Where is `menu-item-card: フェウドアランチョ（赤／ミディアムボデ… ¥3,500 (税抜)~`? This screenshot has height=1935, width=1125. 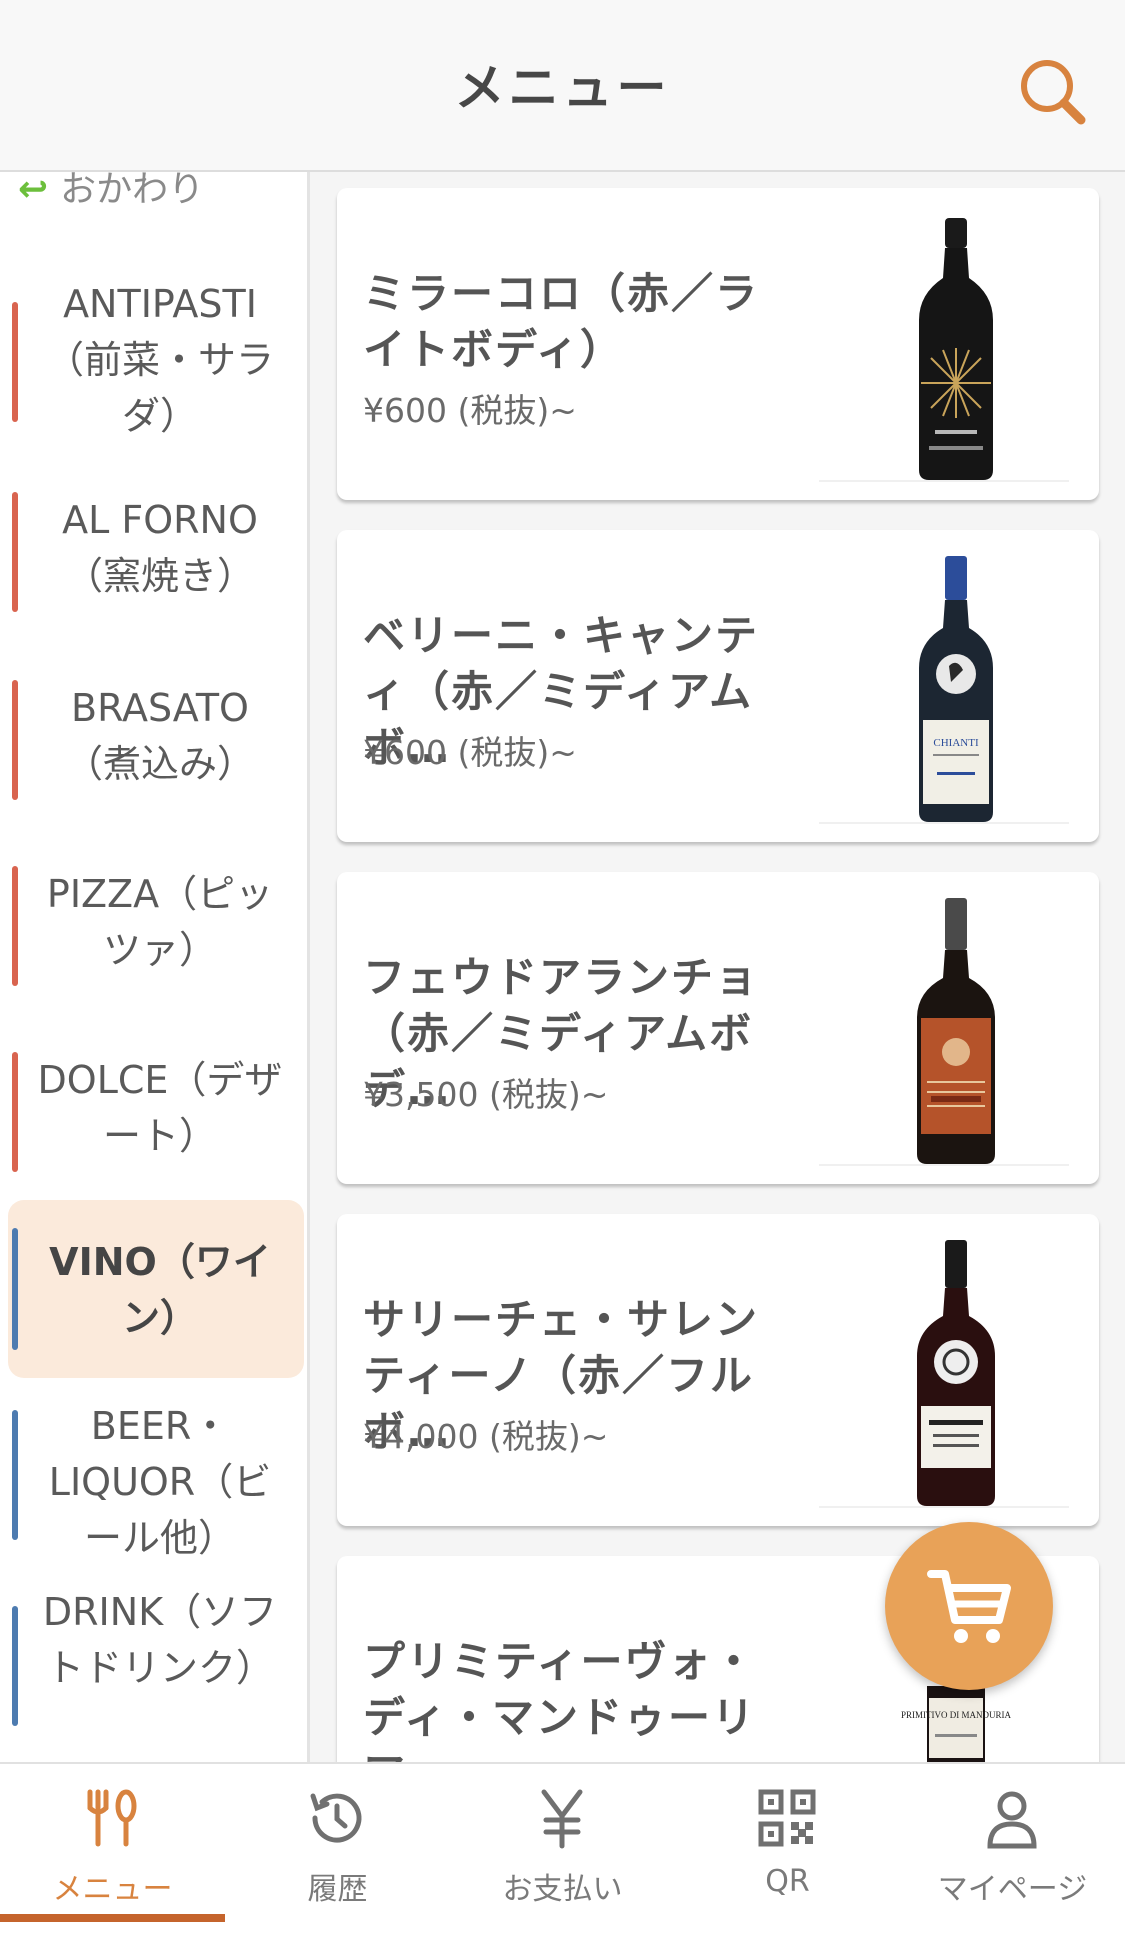 menu-item-card: フェウドアランチョ（赤／ミディアムボデ… ¥3,500 (税抜)~ is located at coordinates (718, 1028).